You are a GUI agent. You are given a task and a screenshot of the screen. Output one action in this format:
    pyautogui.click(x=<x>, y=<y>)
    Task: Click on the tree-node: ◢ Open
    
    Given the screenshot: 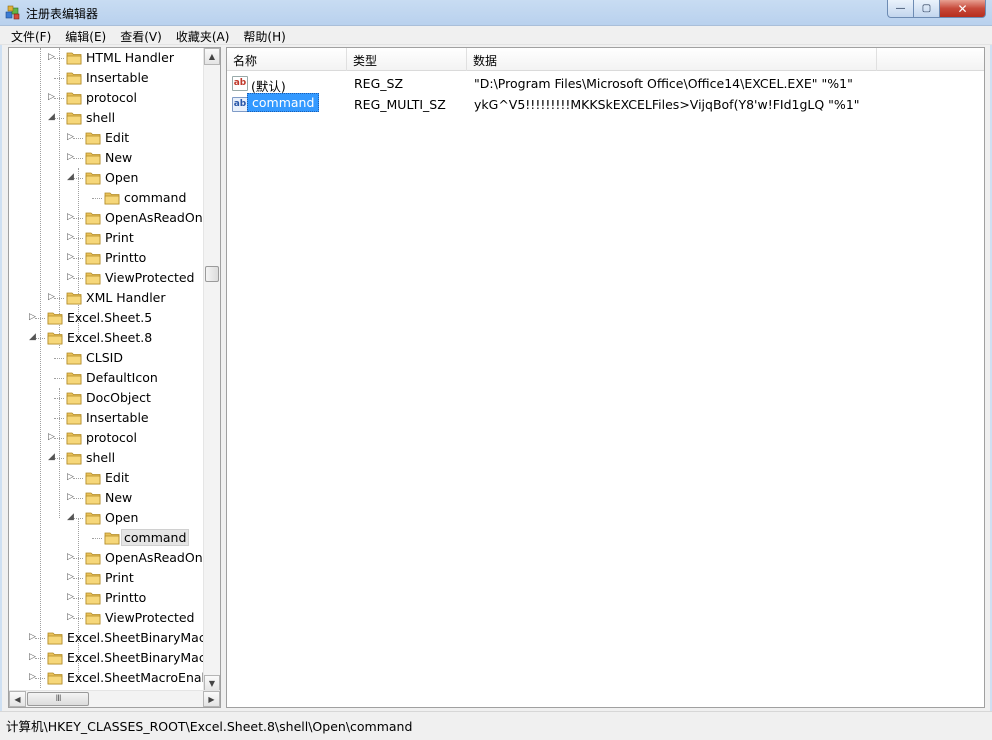 What is the action you would take?
    pyautogui.click(x=107, y=518)
    